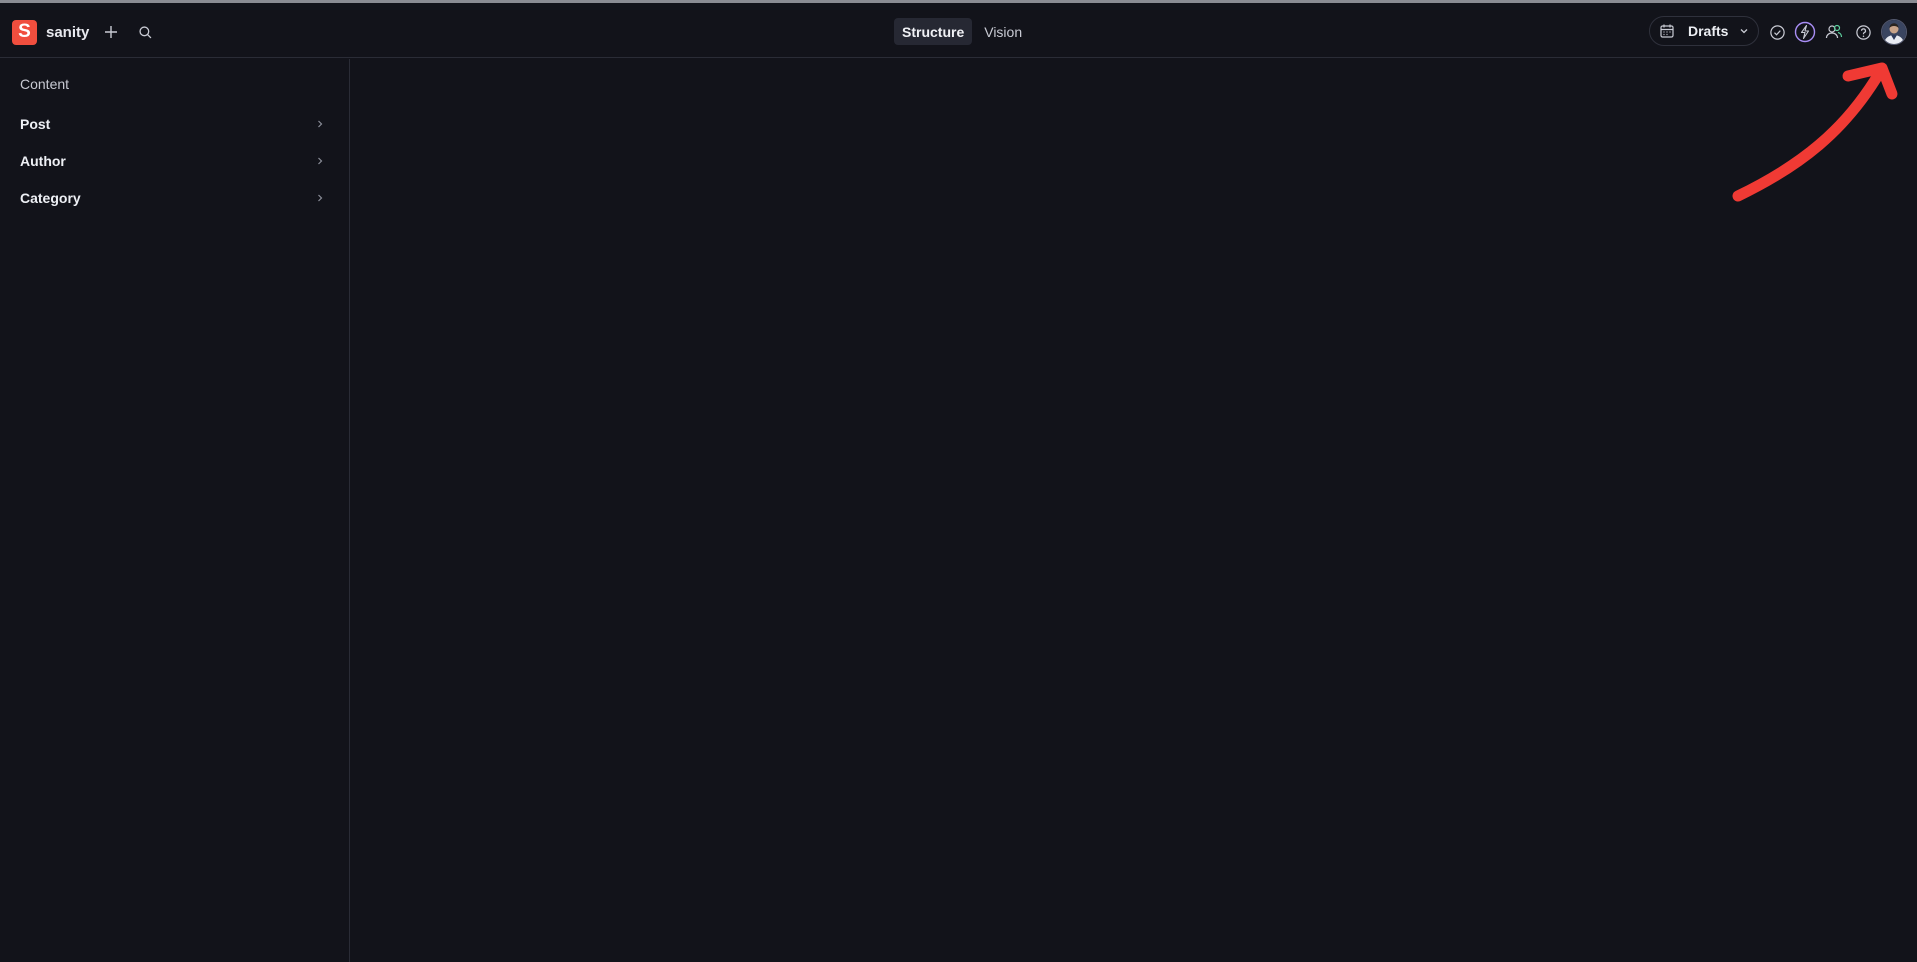 Image resolution: width=1917 pixels, height=962 pixels. Describe the element at coordinates (35, 124) in the screenshot. I see `sidebar-item-label: Post` at that location.